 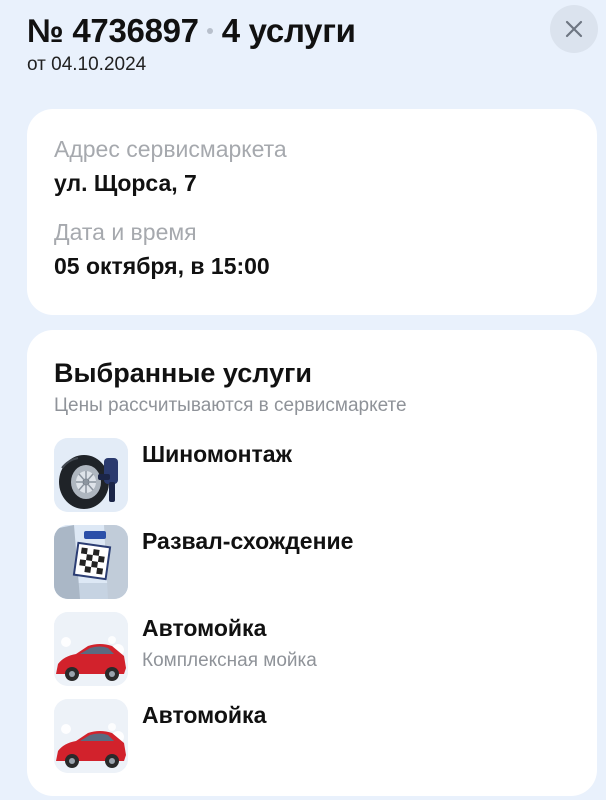 I want to click on service-text: Автомойка, so click(x=204, y=714).